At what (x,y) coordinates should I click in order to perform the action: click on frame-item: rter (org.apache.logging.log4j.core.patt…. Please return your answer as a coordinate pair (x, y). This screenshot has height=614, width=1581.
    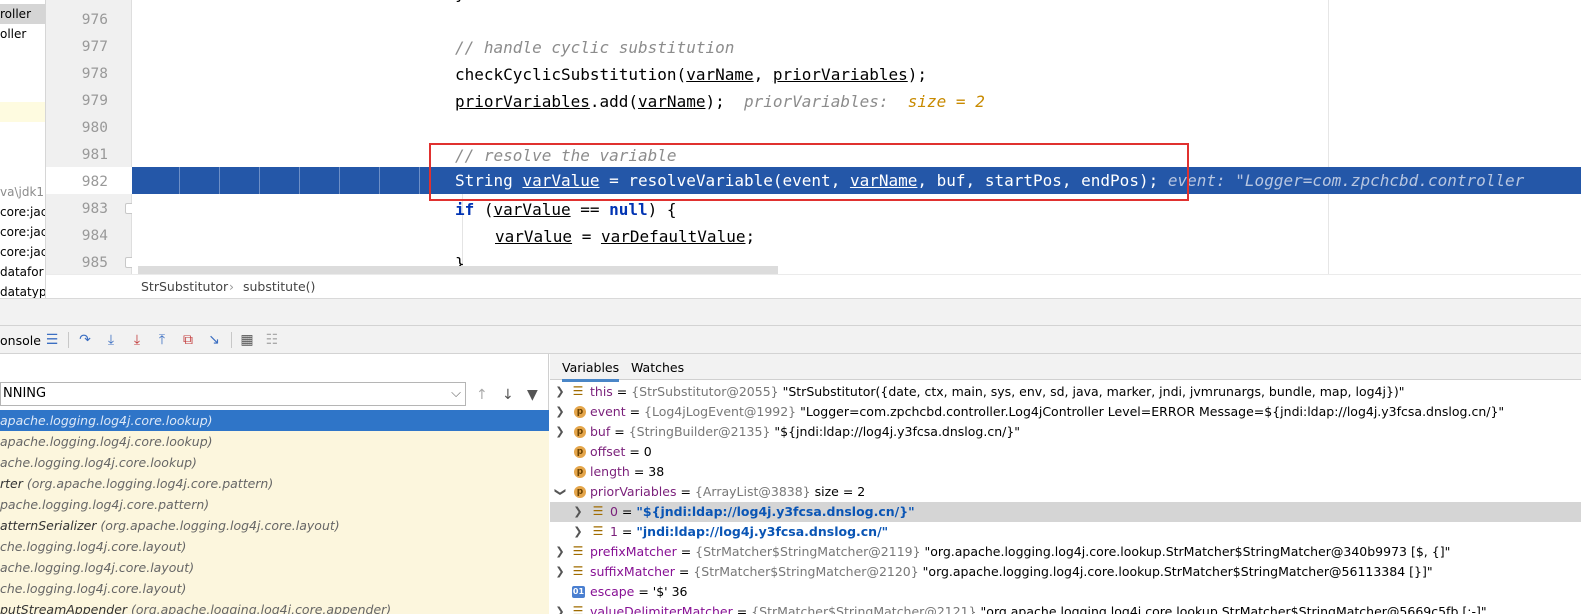
    Looking at the image, I should click on (274, 483).